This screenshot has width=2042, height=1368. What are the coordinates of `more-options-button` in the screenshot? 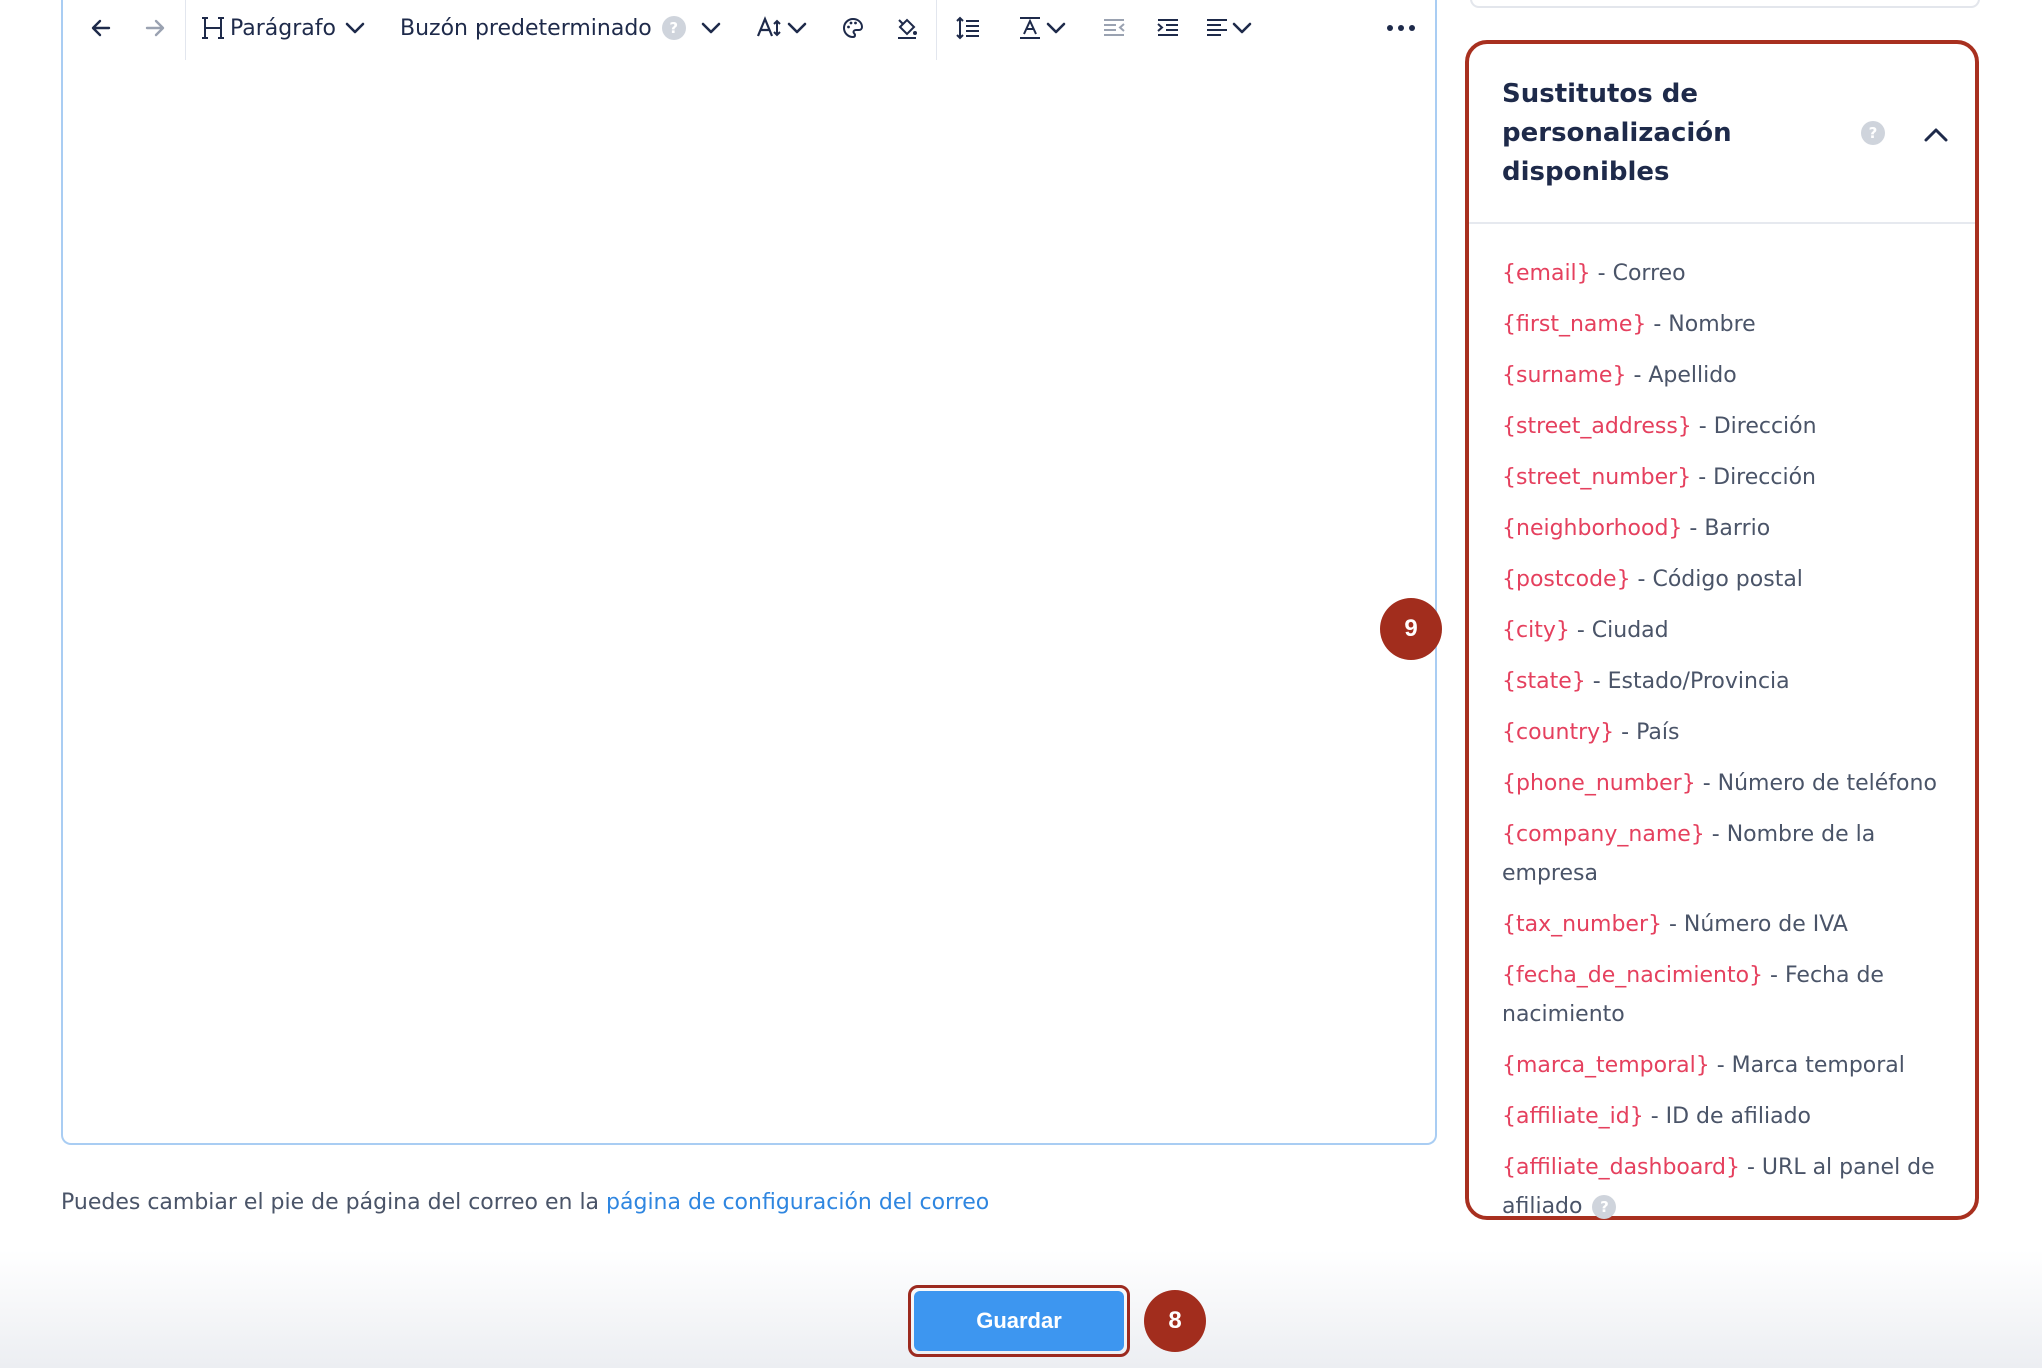 It's located at (1401, 28).